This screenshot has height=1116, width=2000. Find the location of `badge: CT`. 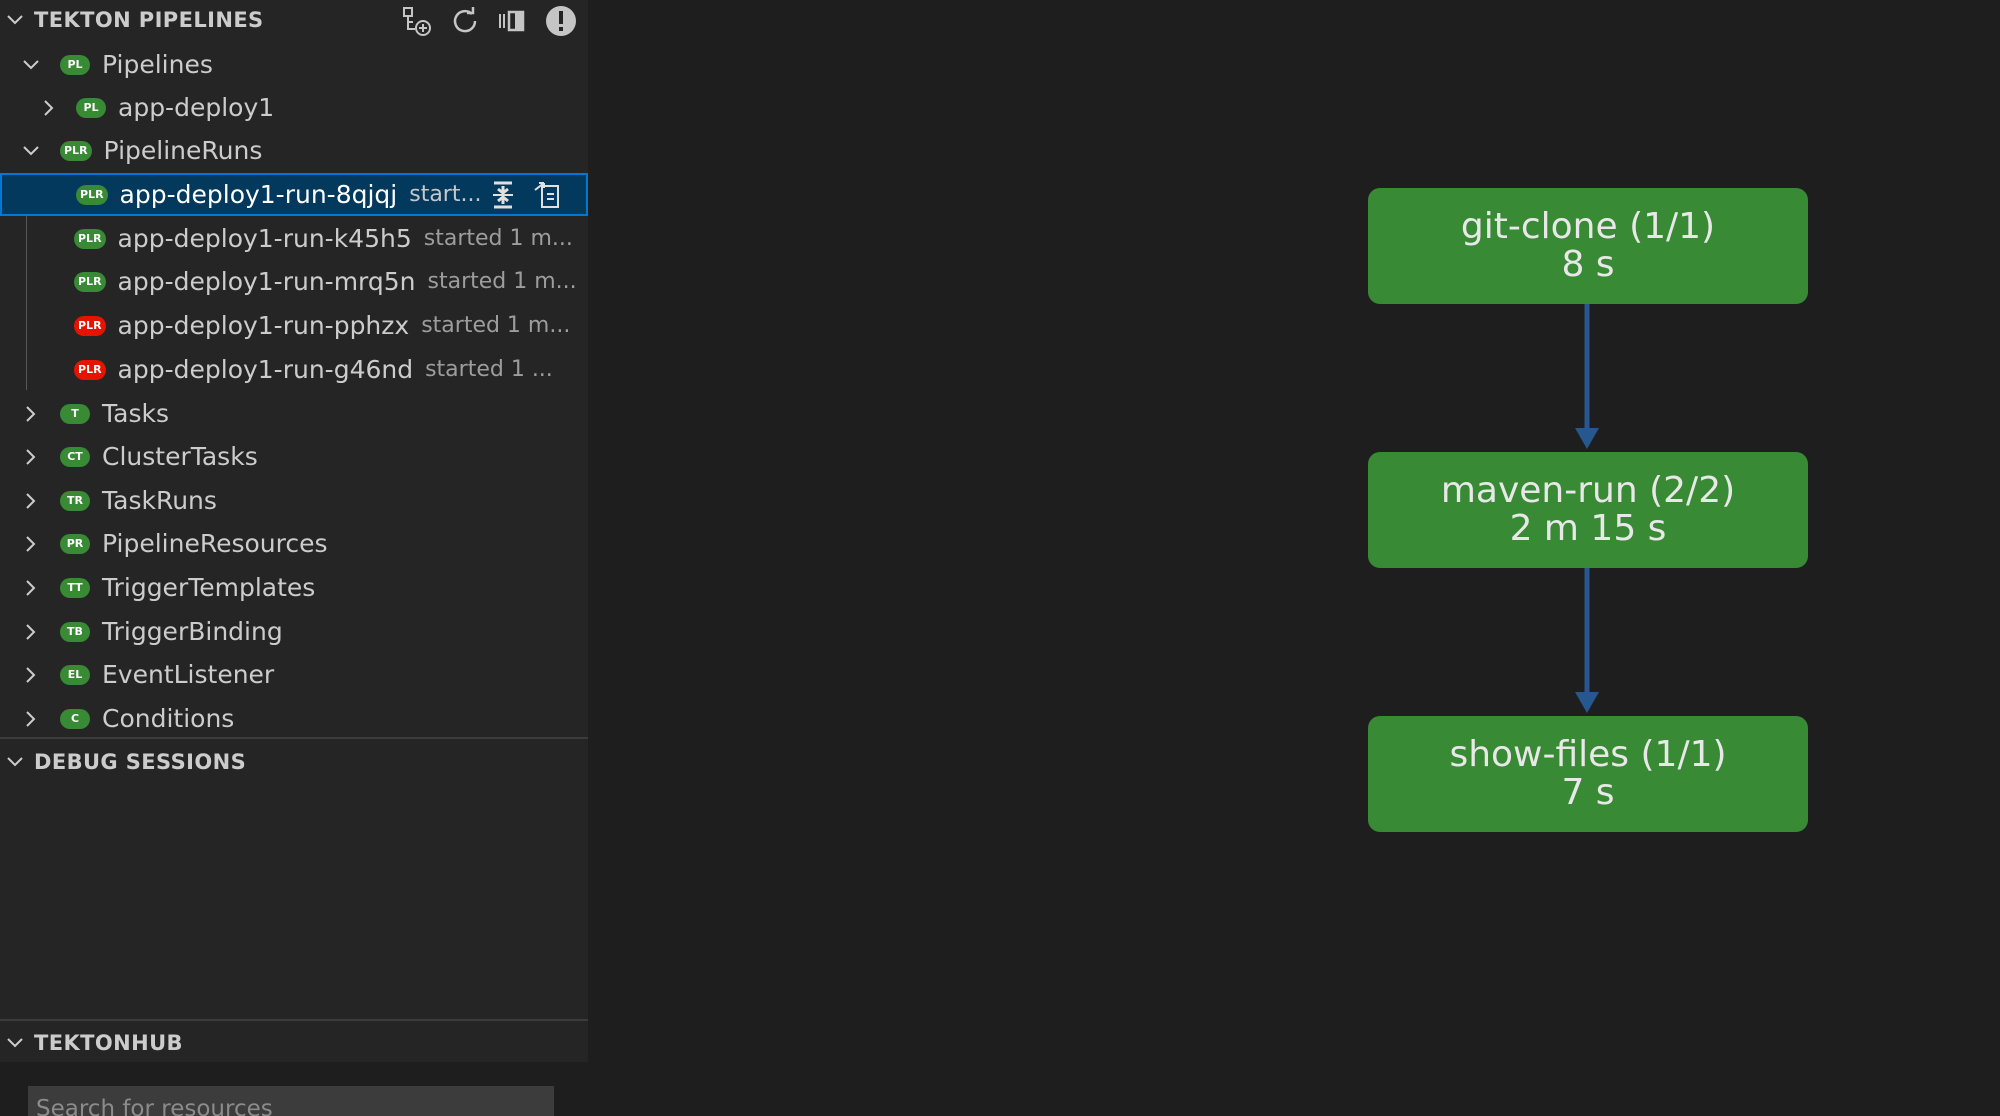

badge: CT is located at coordinates (75, 456).